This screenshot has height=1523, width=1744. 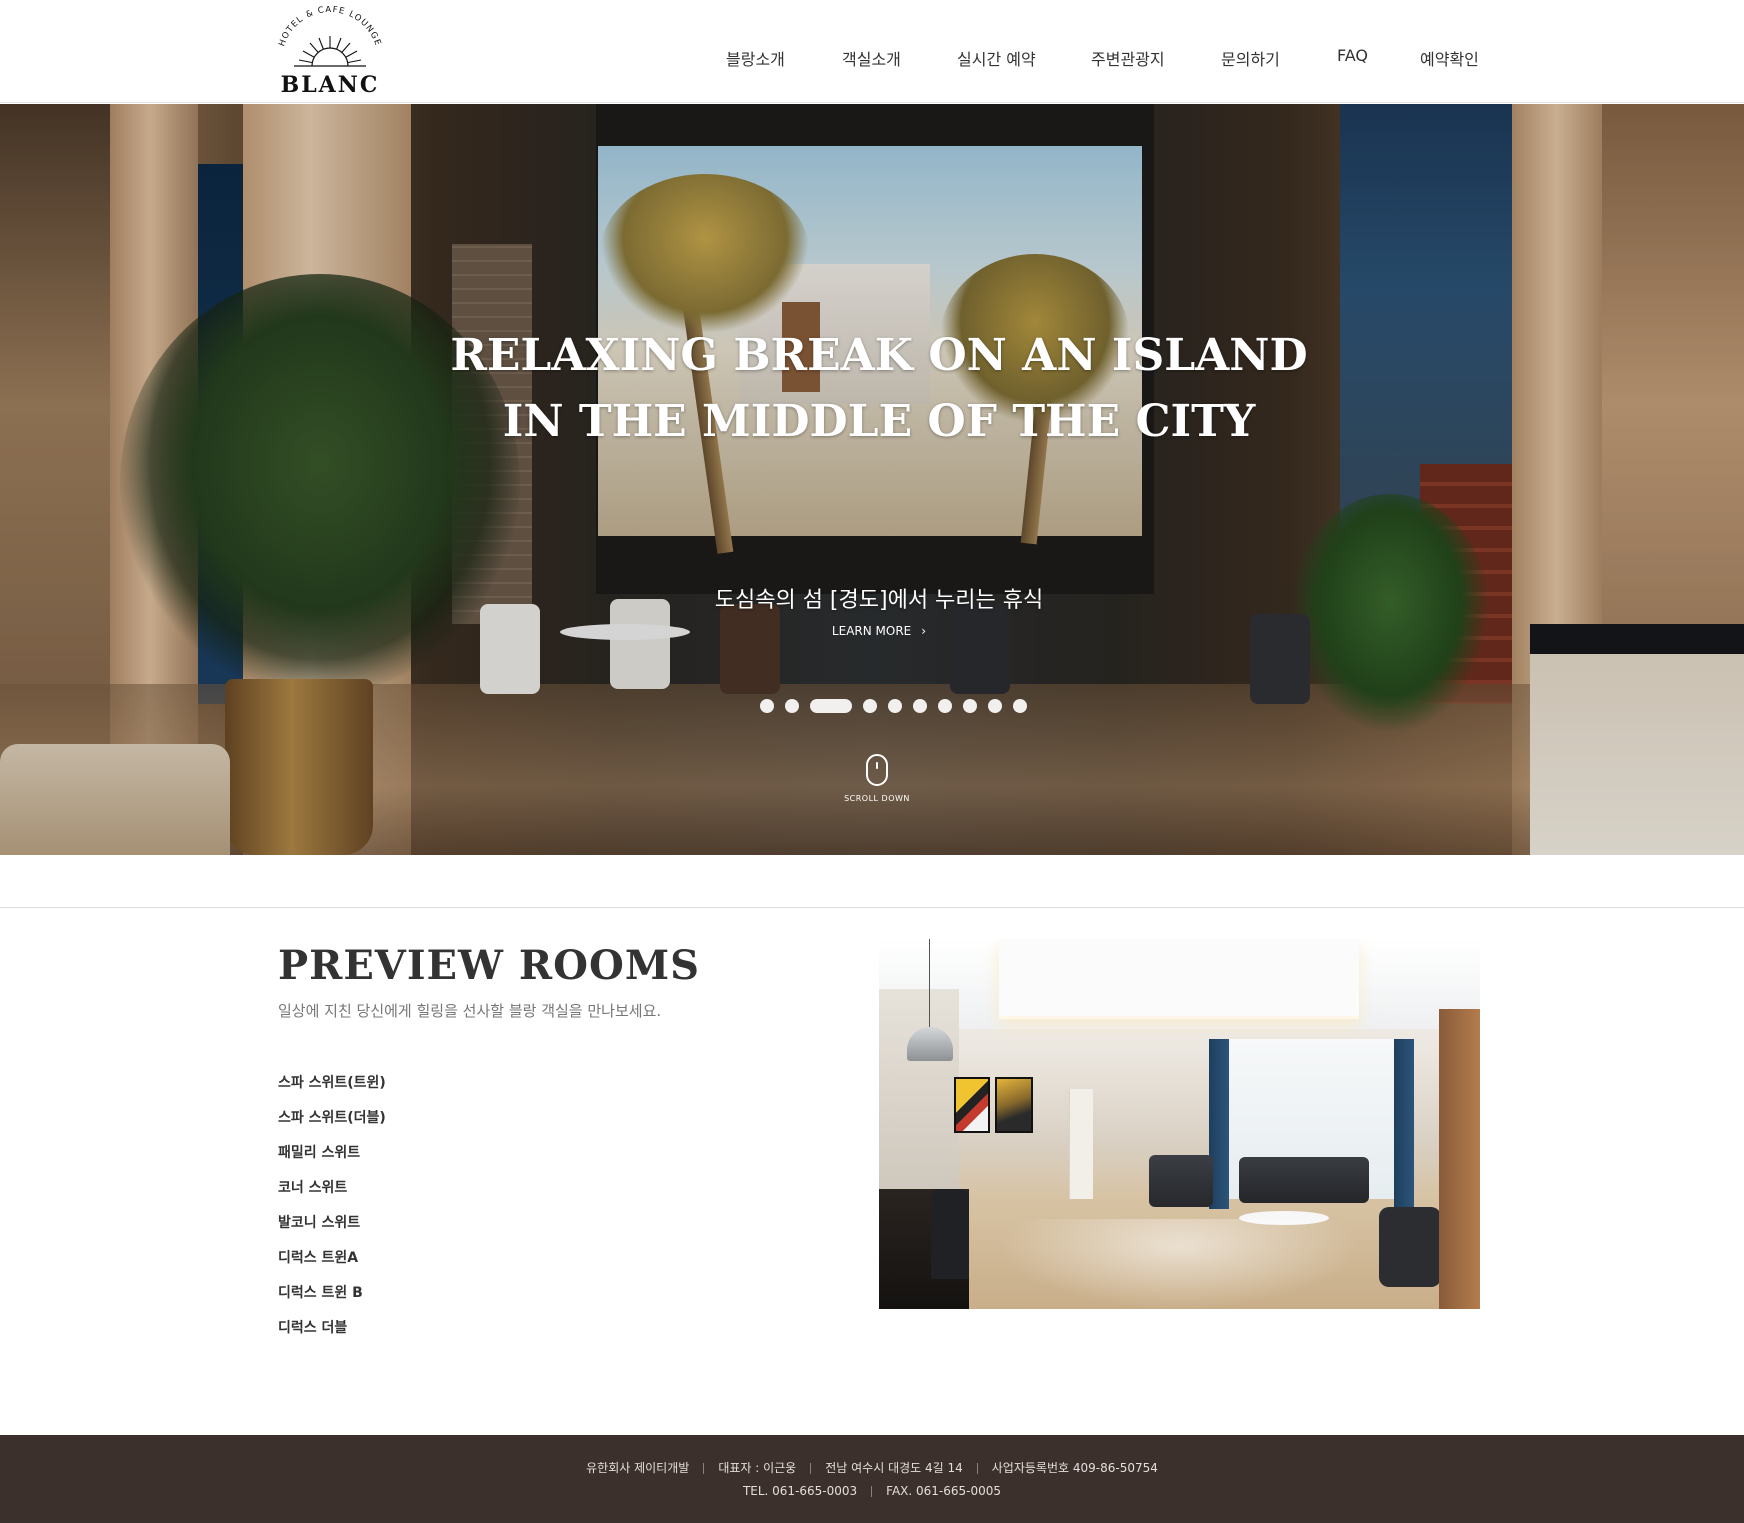 What do you see at coordinates (332, 1082) in the screenshot?
I see `room-link-spa-suite-twin: 스파 스위트(트윈)` at bounding box center [332, 1082].